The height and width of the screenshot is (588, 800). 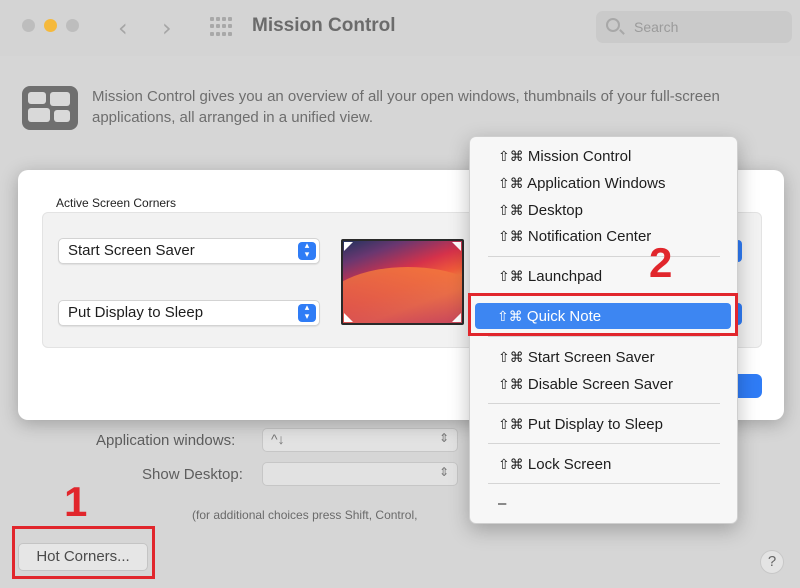 I want to click on app-windows-select: ^↓ ⇕, so click(x=360, y=440).